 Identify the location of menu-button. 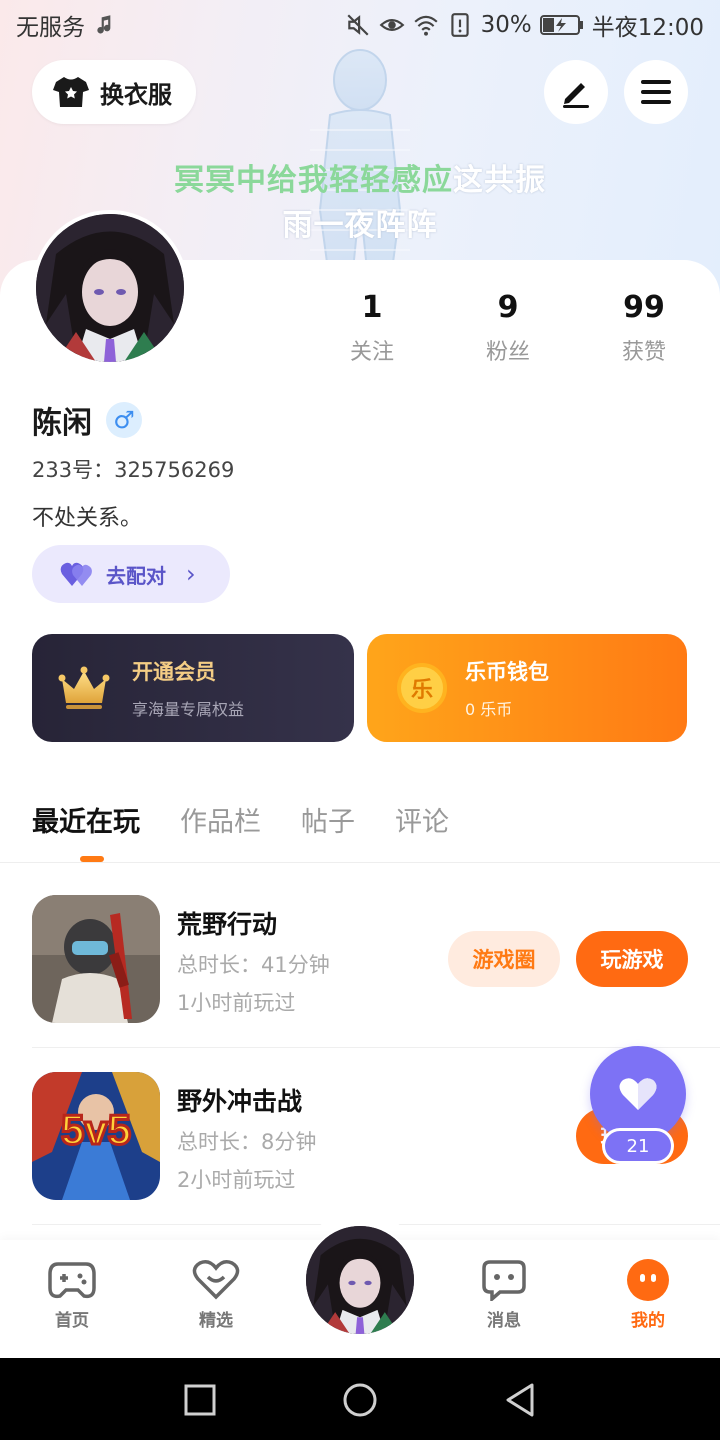
(656, 92).